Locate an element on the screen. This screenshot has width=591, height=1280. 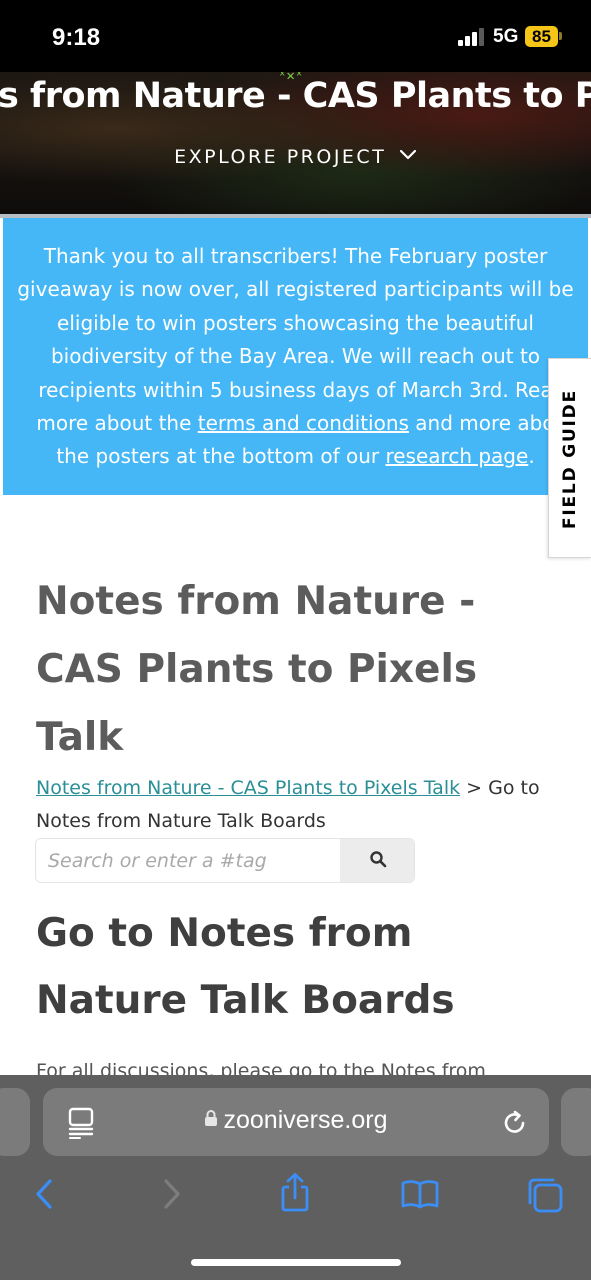
announcement-text-part: and more abo is located at coordinates (481, 423).